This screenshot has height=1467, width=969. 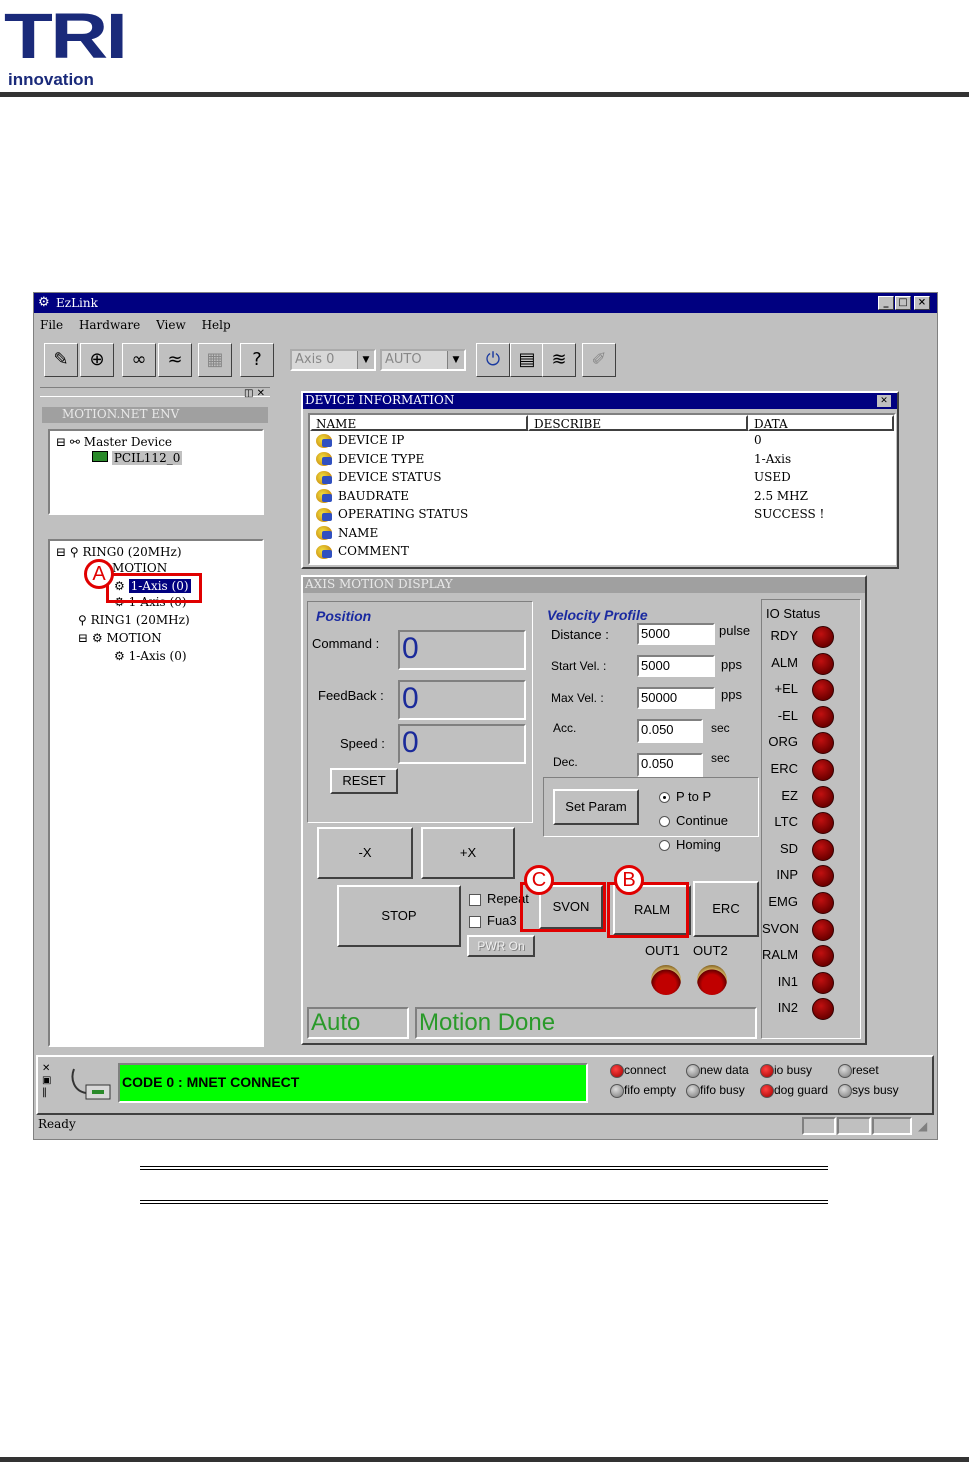 What do you see at coordinates (351, 695) in the screenshot?
I see `feedback-label: FeedBack :` at bounding box center [351, 695].